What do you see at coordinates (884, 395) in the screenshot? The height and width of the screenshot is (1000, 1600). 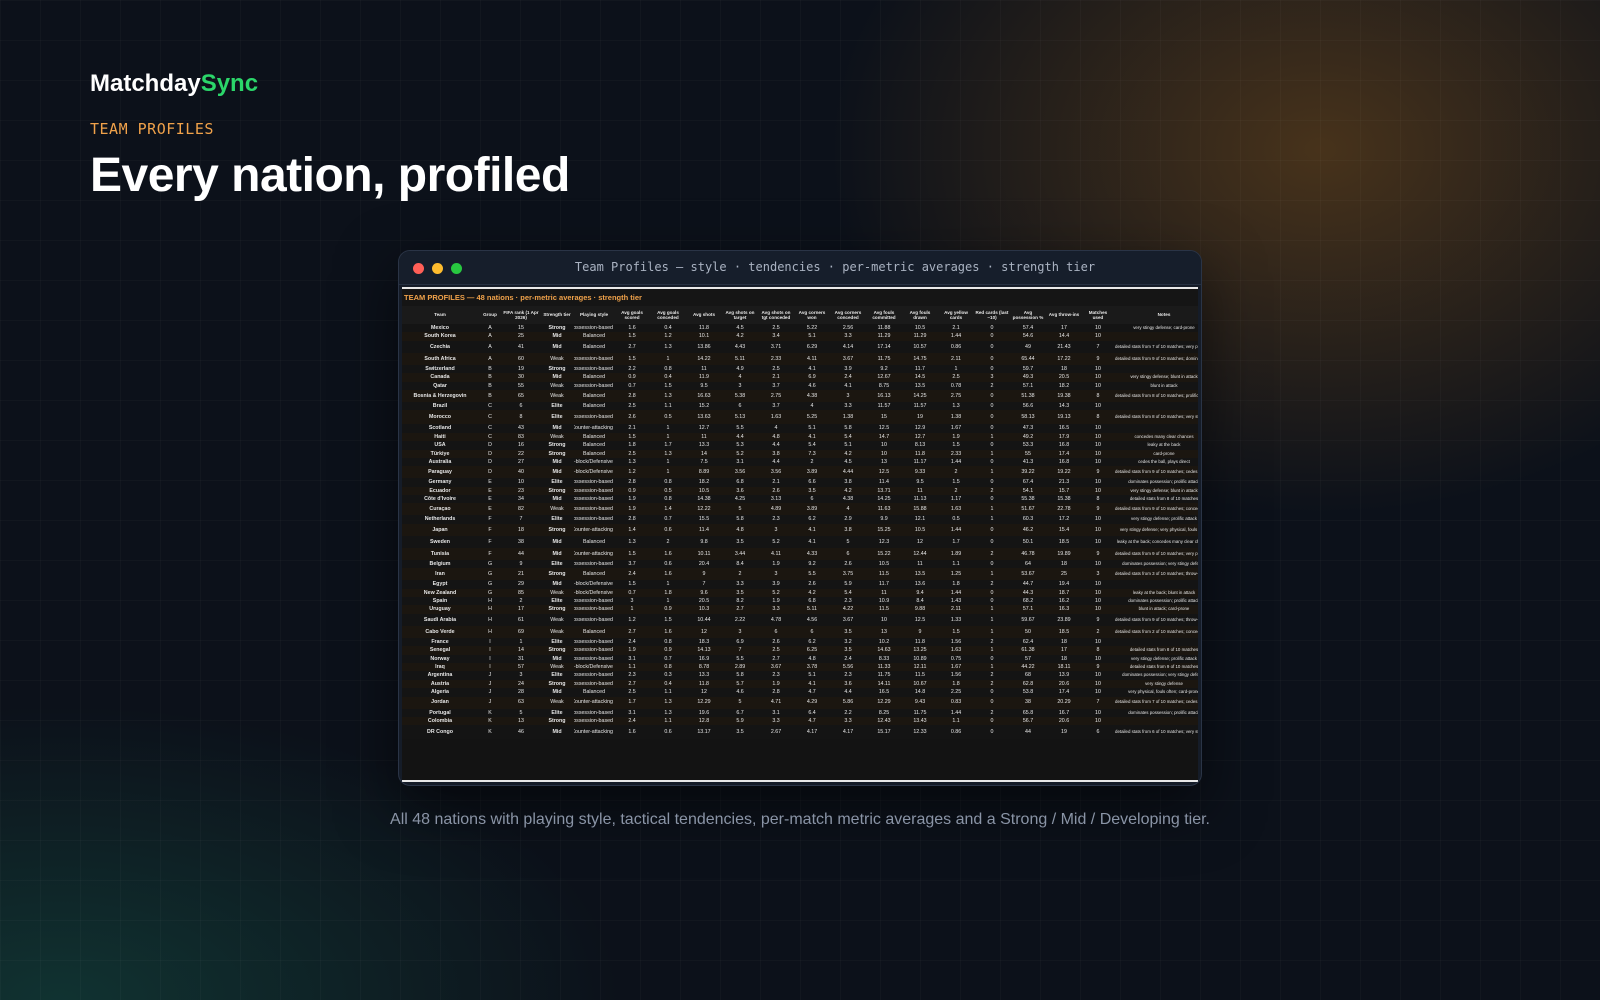 I see `table-cell: 16.13` at bounding box center [884, 395].